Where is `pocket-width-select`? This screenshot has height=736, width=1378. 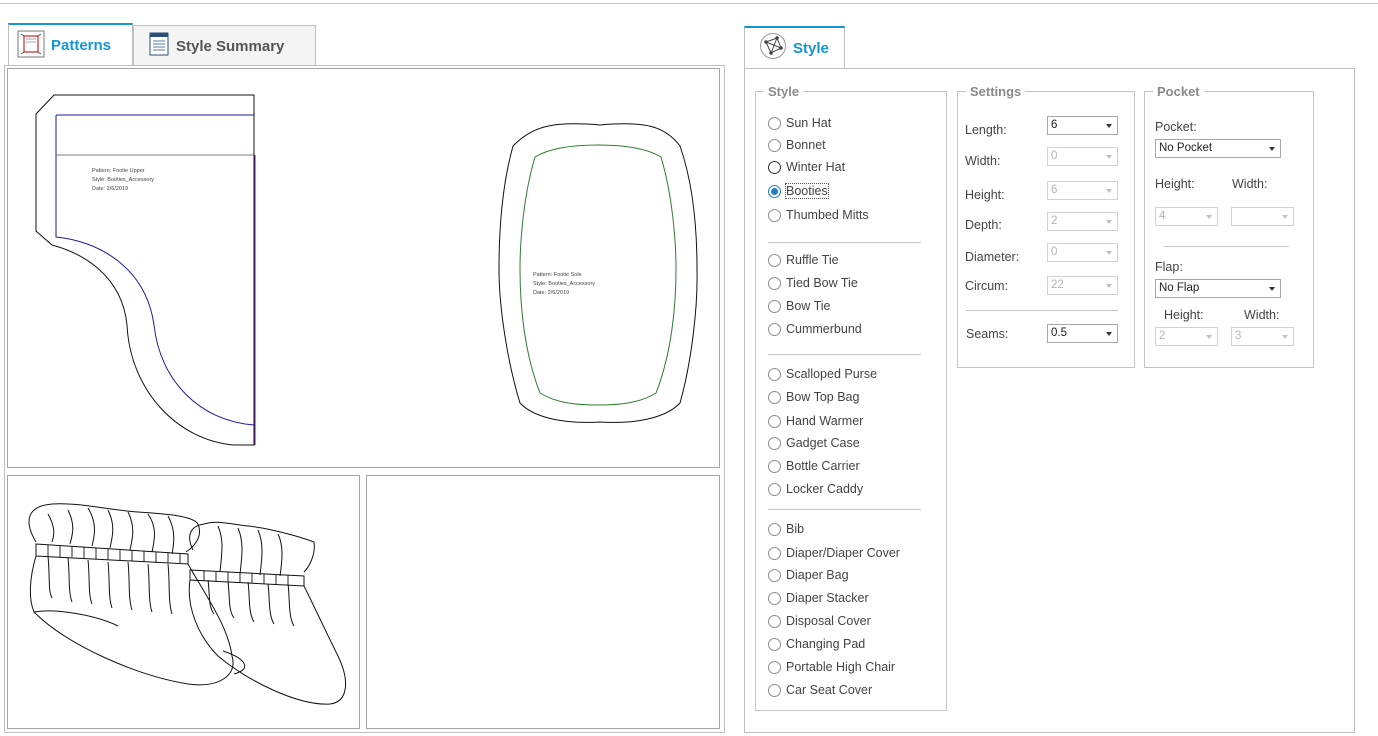 pocket-width-select is located at coordinates (1262, 216).